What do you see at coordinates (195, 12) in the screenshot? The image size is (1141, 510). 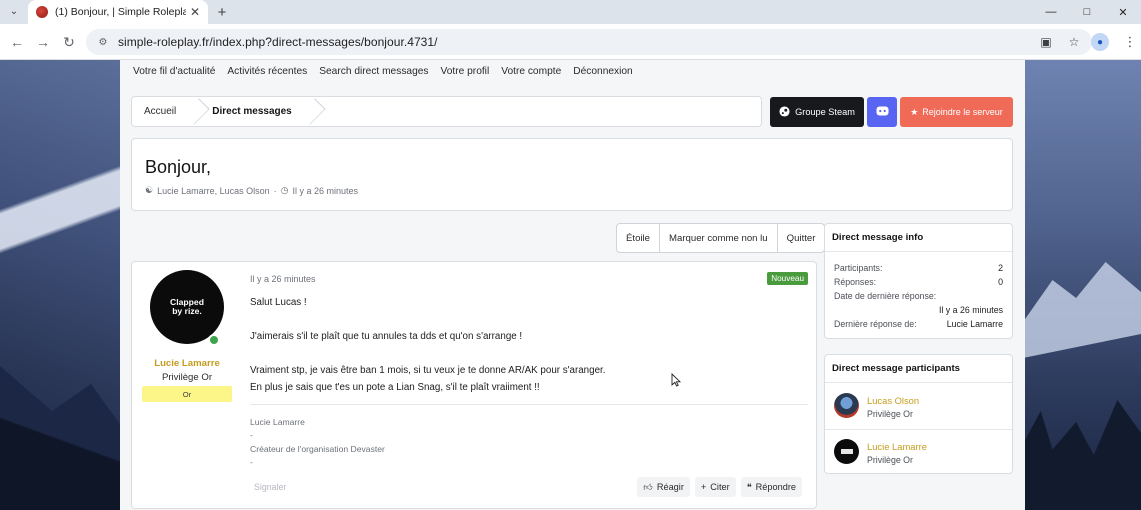 I see `tab-close-icon: ✕` at bounding box center [195, 12].